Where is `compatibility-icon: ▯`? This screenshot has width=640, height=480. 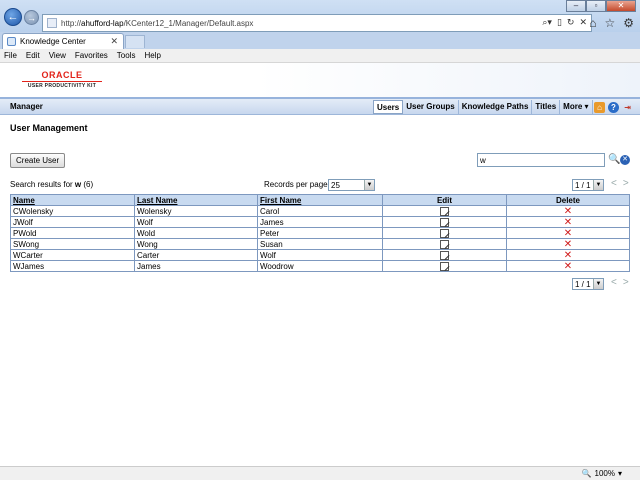 compatibility-icon: ▯ is located at coordinates (559, 22).